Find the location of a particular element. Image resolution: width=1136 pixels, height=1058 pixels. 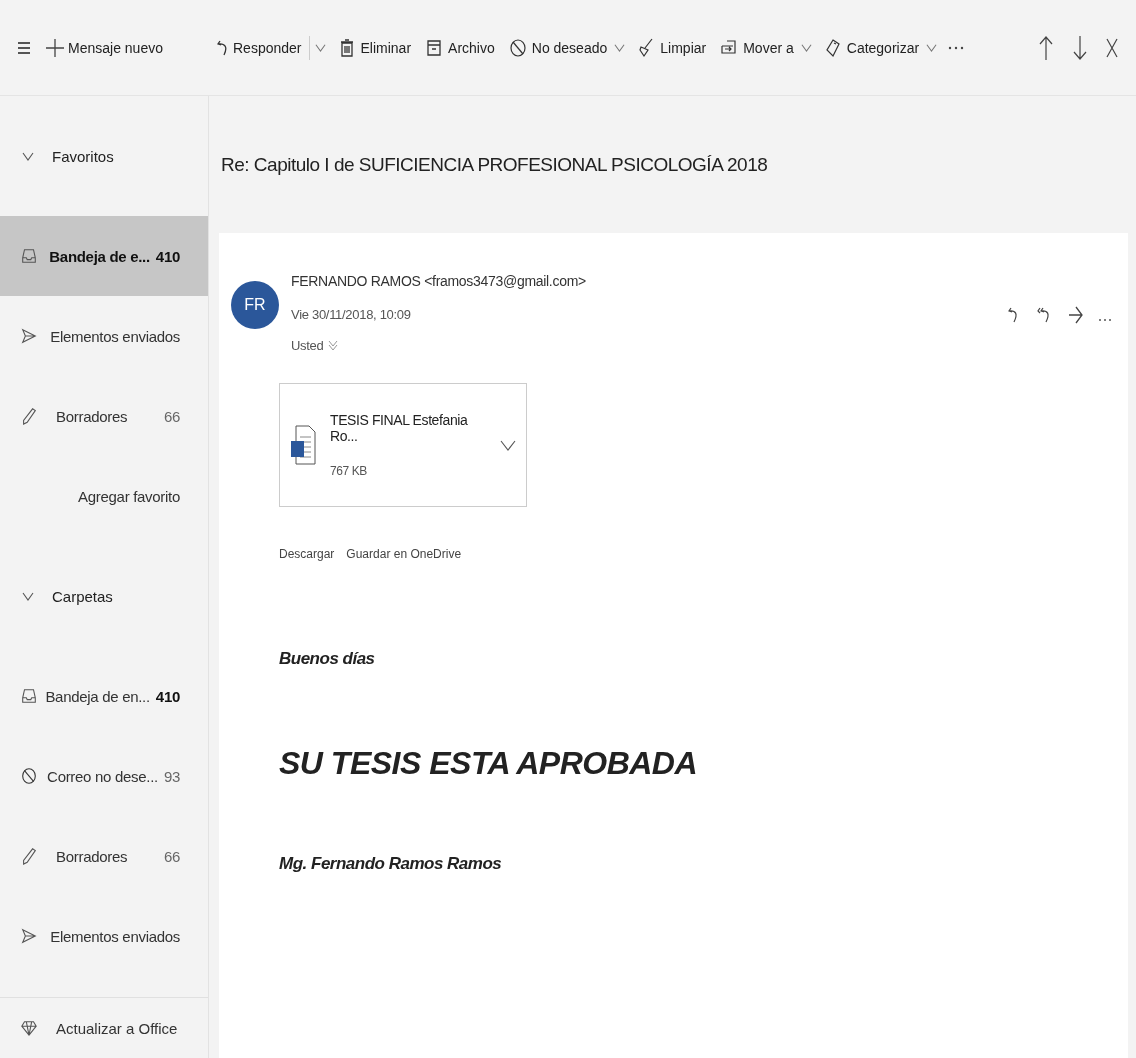

toolbar-button: Archivo is located at coordinates (459, 47).